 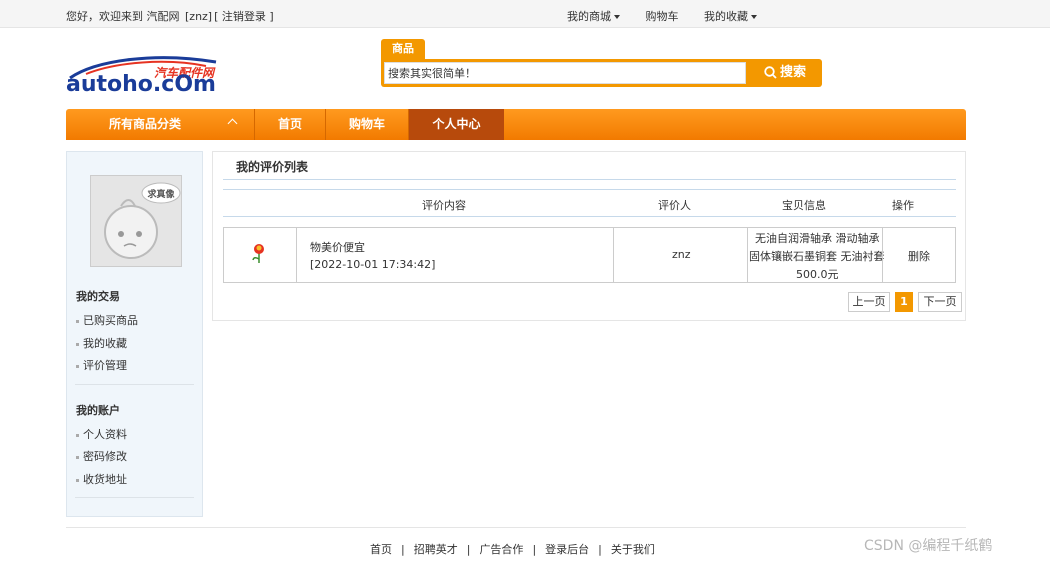 I want to click on nav-item-cart: 购物车, so click(x=367, y=124).